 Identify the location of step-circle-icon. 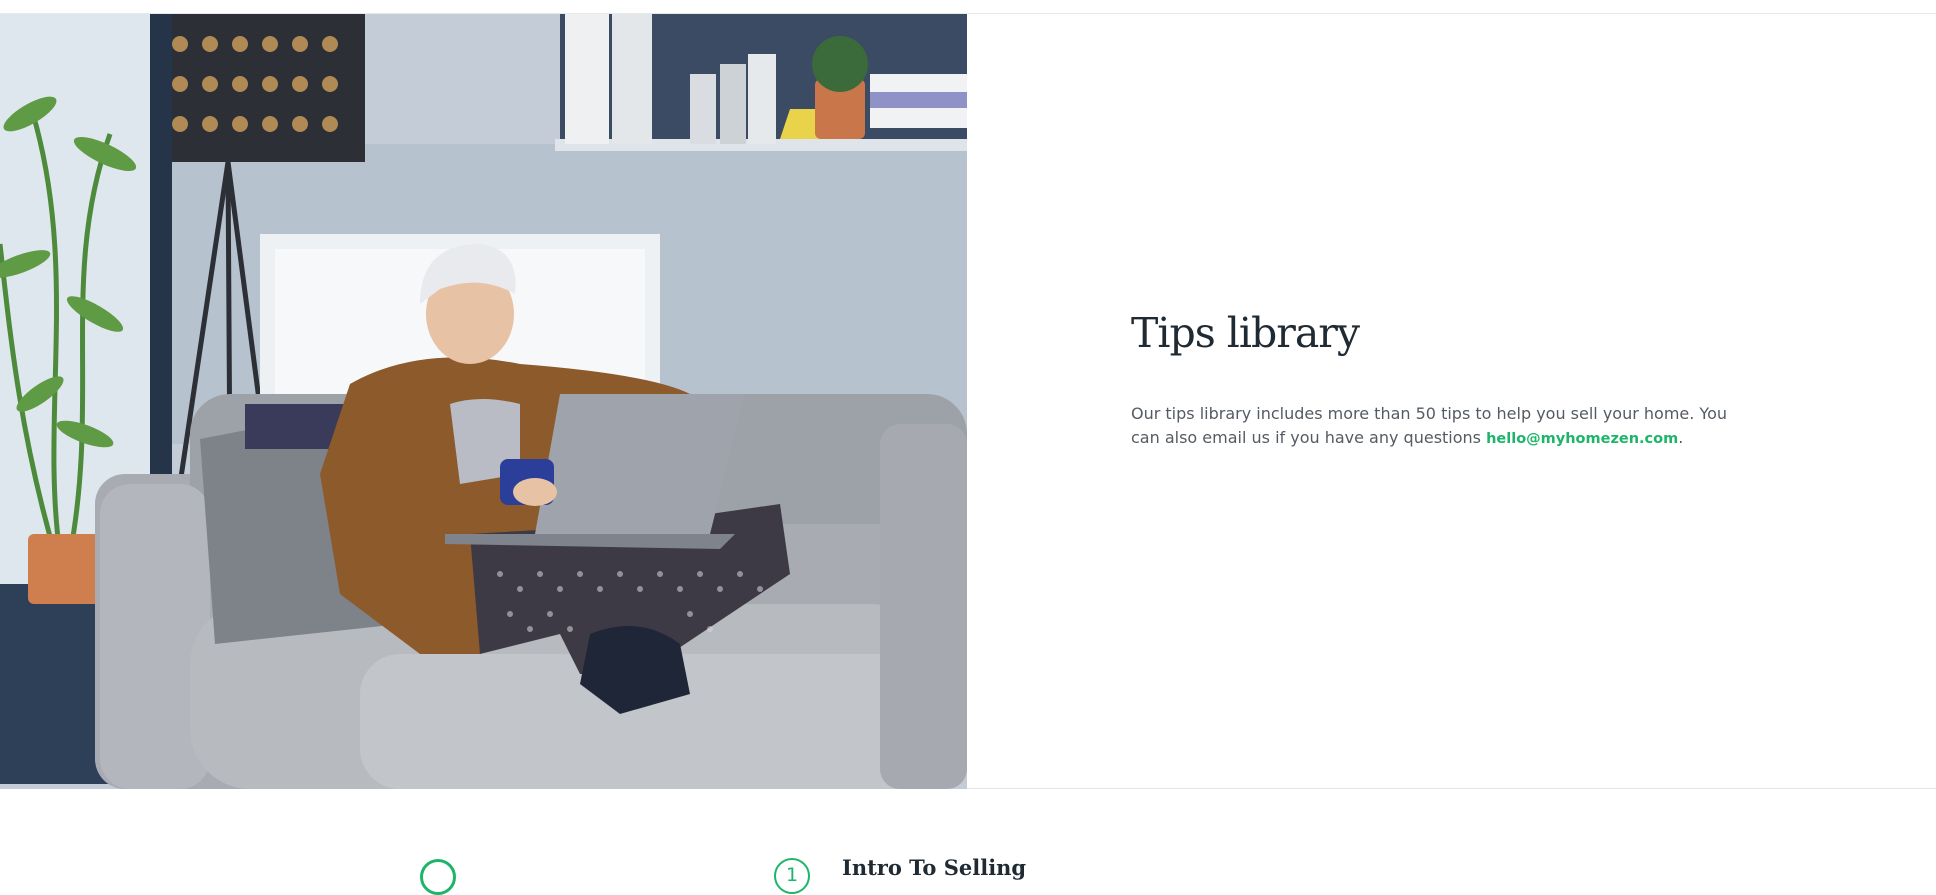
(438, 877).